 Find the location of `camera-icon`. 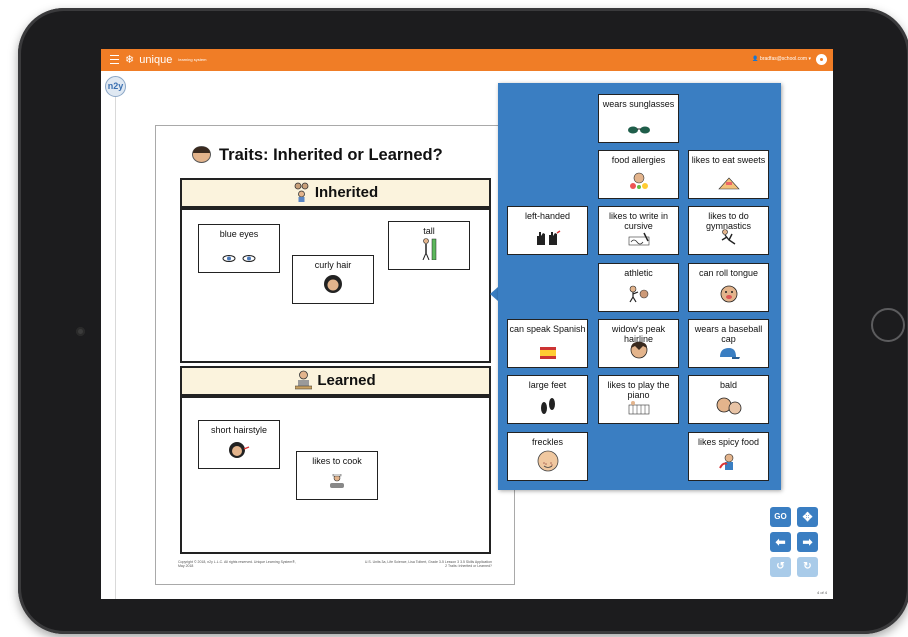

camera-icon is located at coordinates (80, 331).